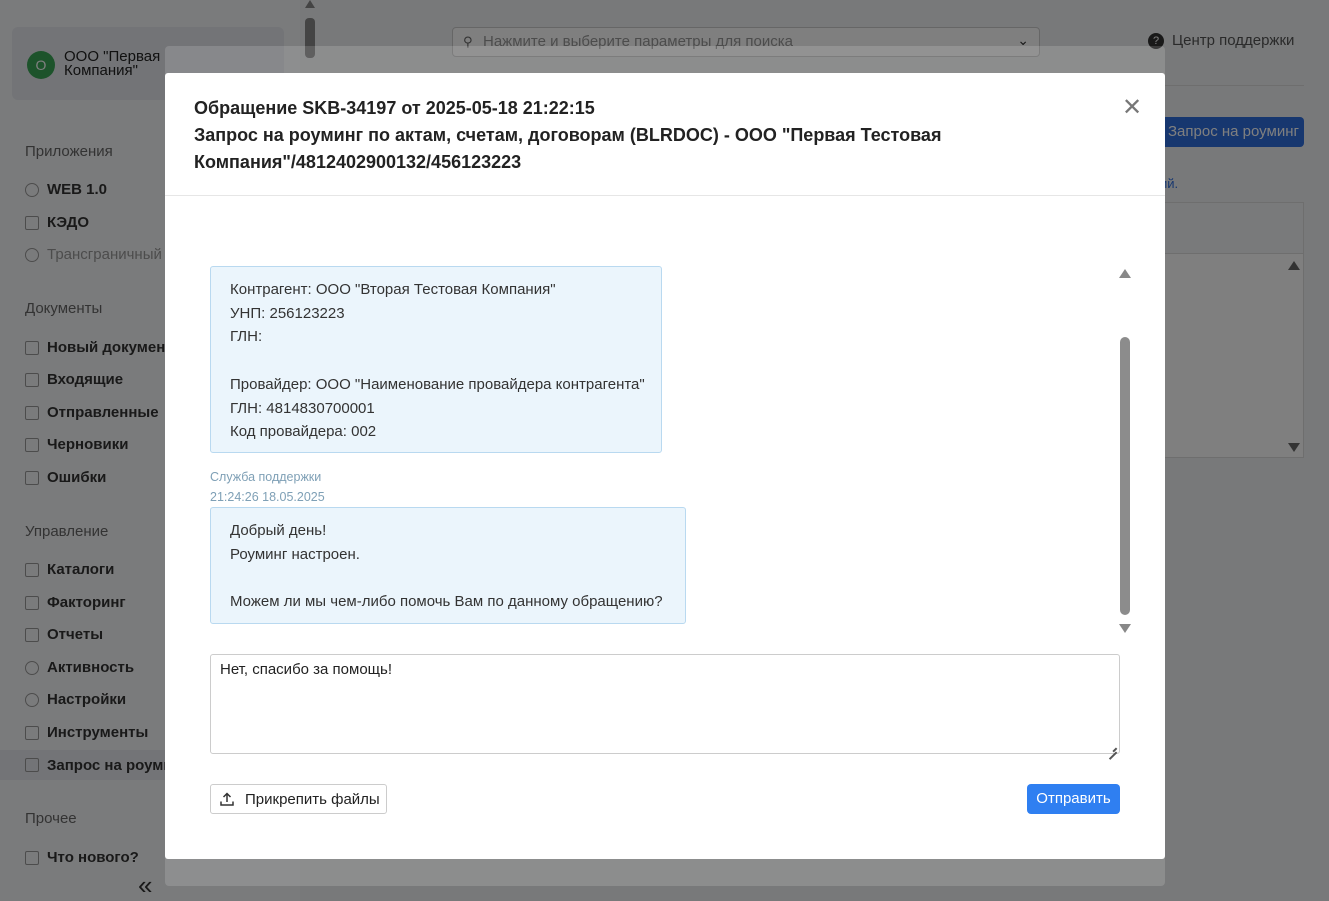  I want to click on attach-files-button: Прикрепить файлы, so click(298, 799).